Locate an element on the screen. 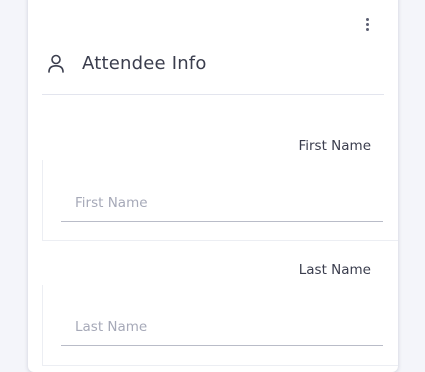  first-name-label: First Name is located at coordinates (334, 146).